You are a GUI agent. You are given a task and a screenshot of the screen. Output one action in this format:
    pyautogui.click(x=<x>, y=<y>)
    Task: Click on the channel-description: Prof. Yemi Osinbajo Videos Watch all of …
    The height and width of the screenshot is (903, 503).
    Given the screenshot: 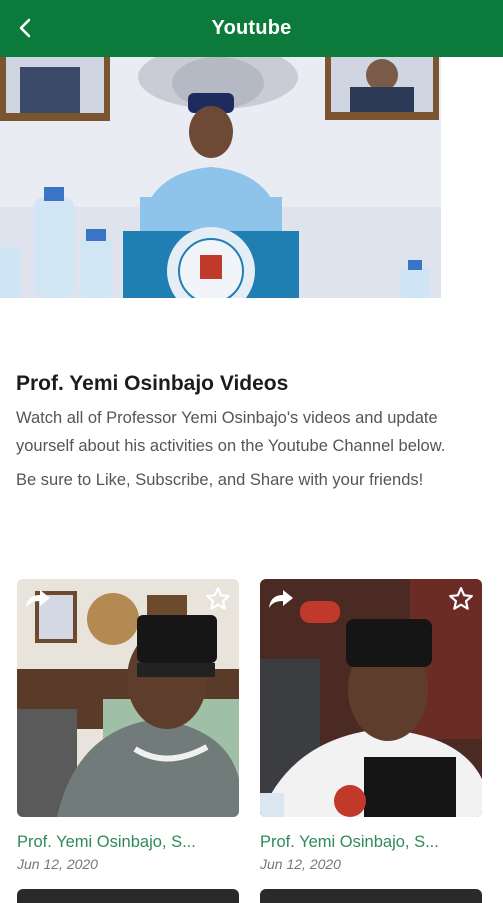 What is the action you would take?
    pyautogui.click(x=251, y=433)
    